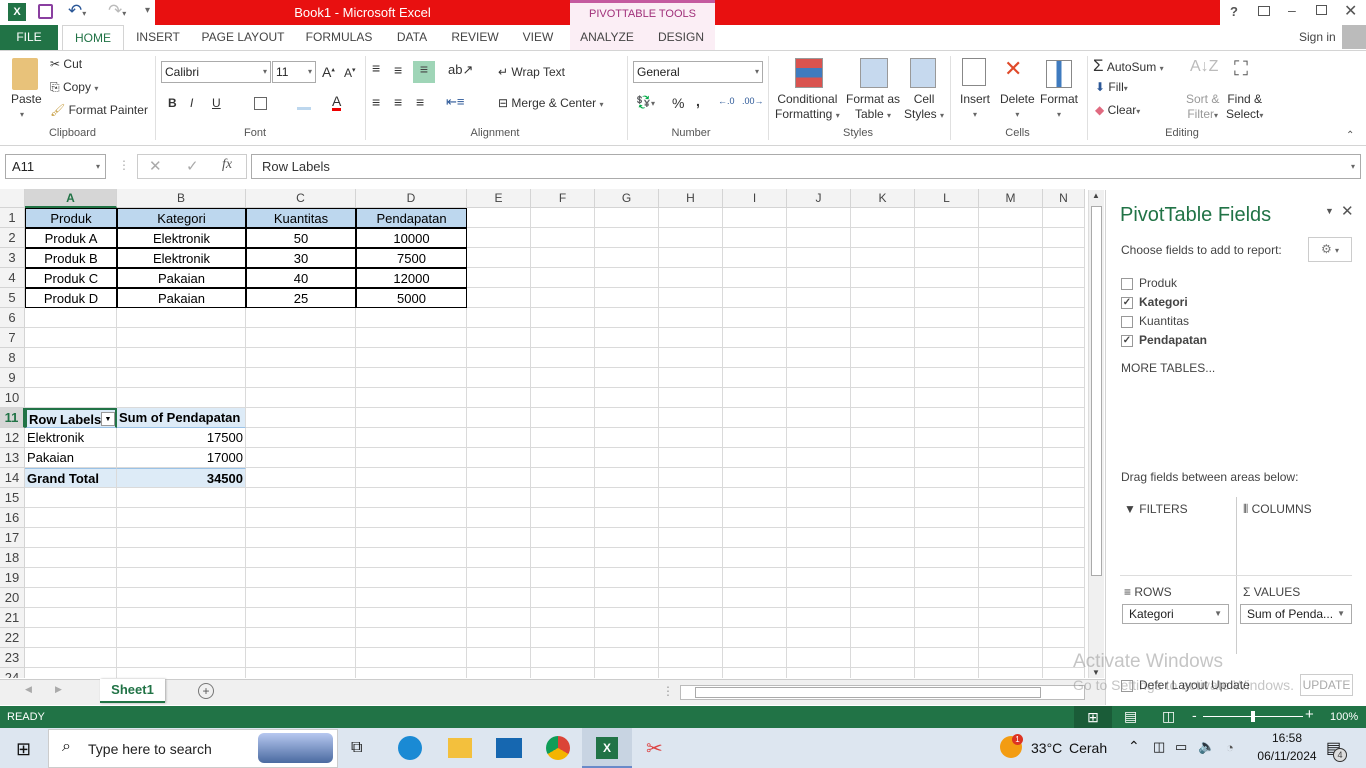  What do you see at coordinates (475, 37) in the screenshot?
I see `tab-review: REVIEW` at bounding box center [475, 37].